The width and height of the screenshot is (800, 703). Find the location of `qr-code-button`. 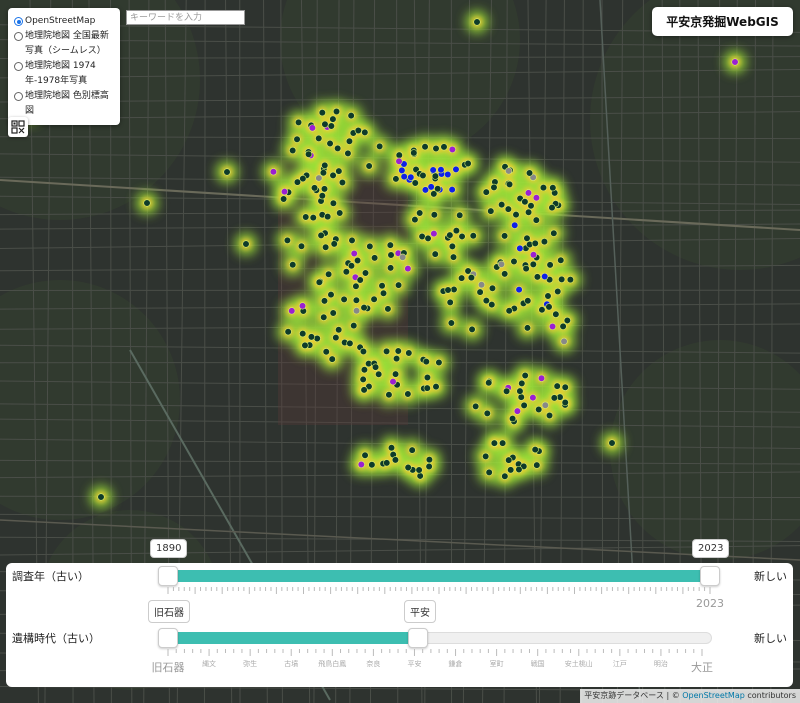

qr-code-button is located at coordinates (18, 127).